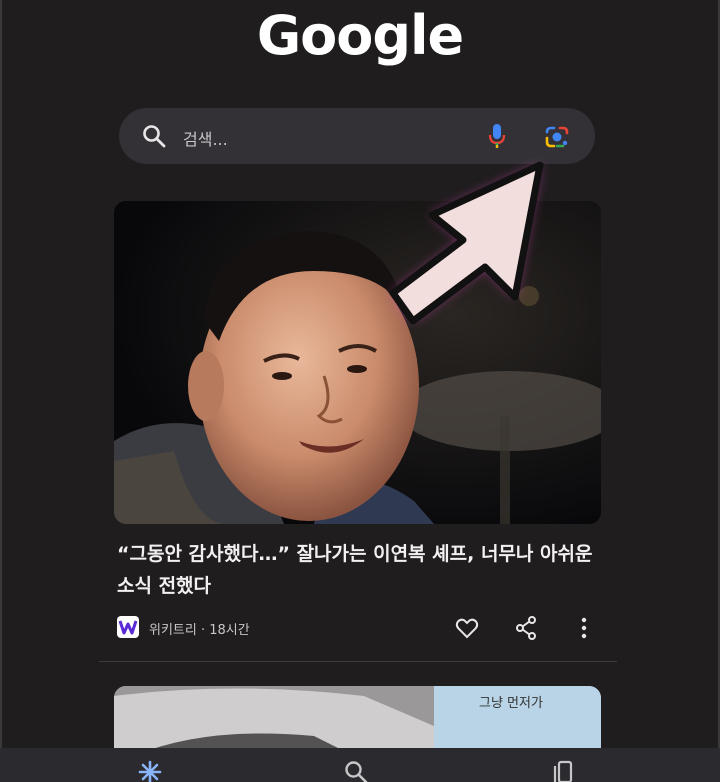 This screenshot has height=782, width=720. Describe the element at coordinates (358, 661) in the screenshot. I see `card-divider` at that location.